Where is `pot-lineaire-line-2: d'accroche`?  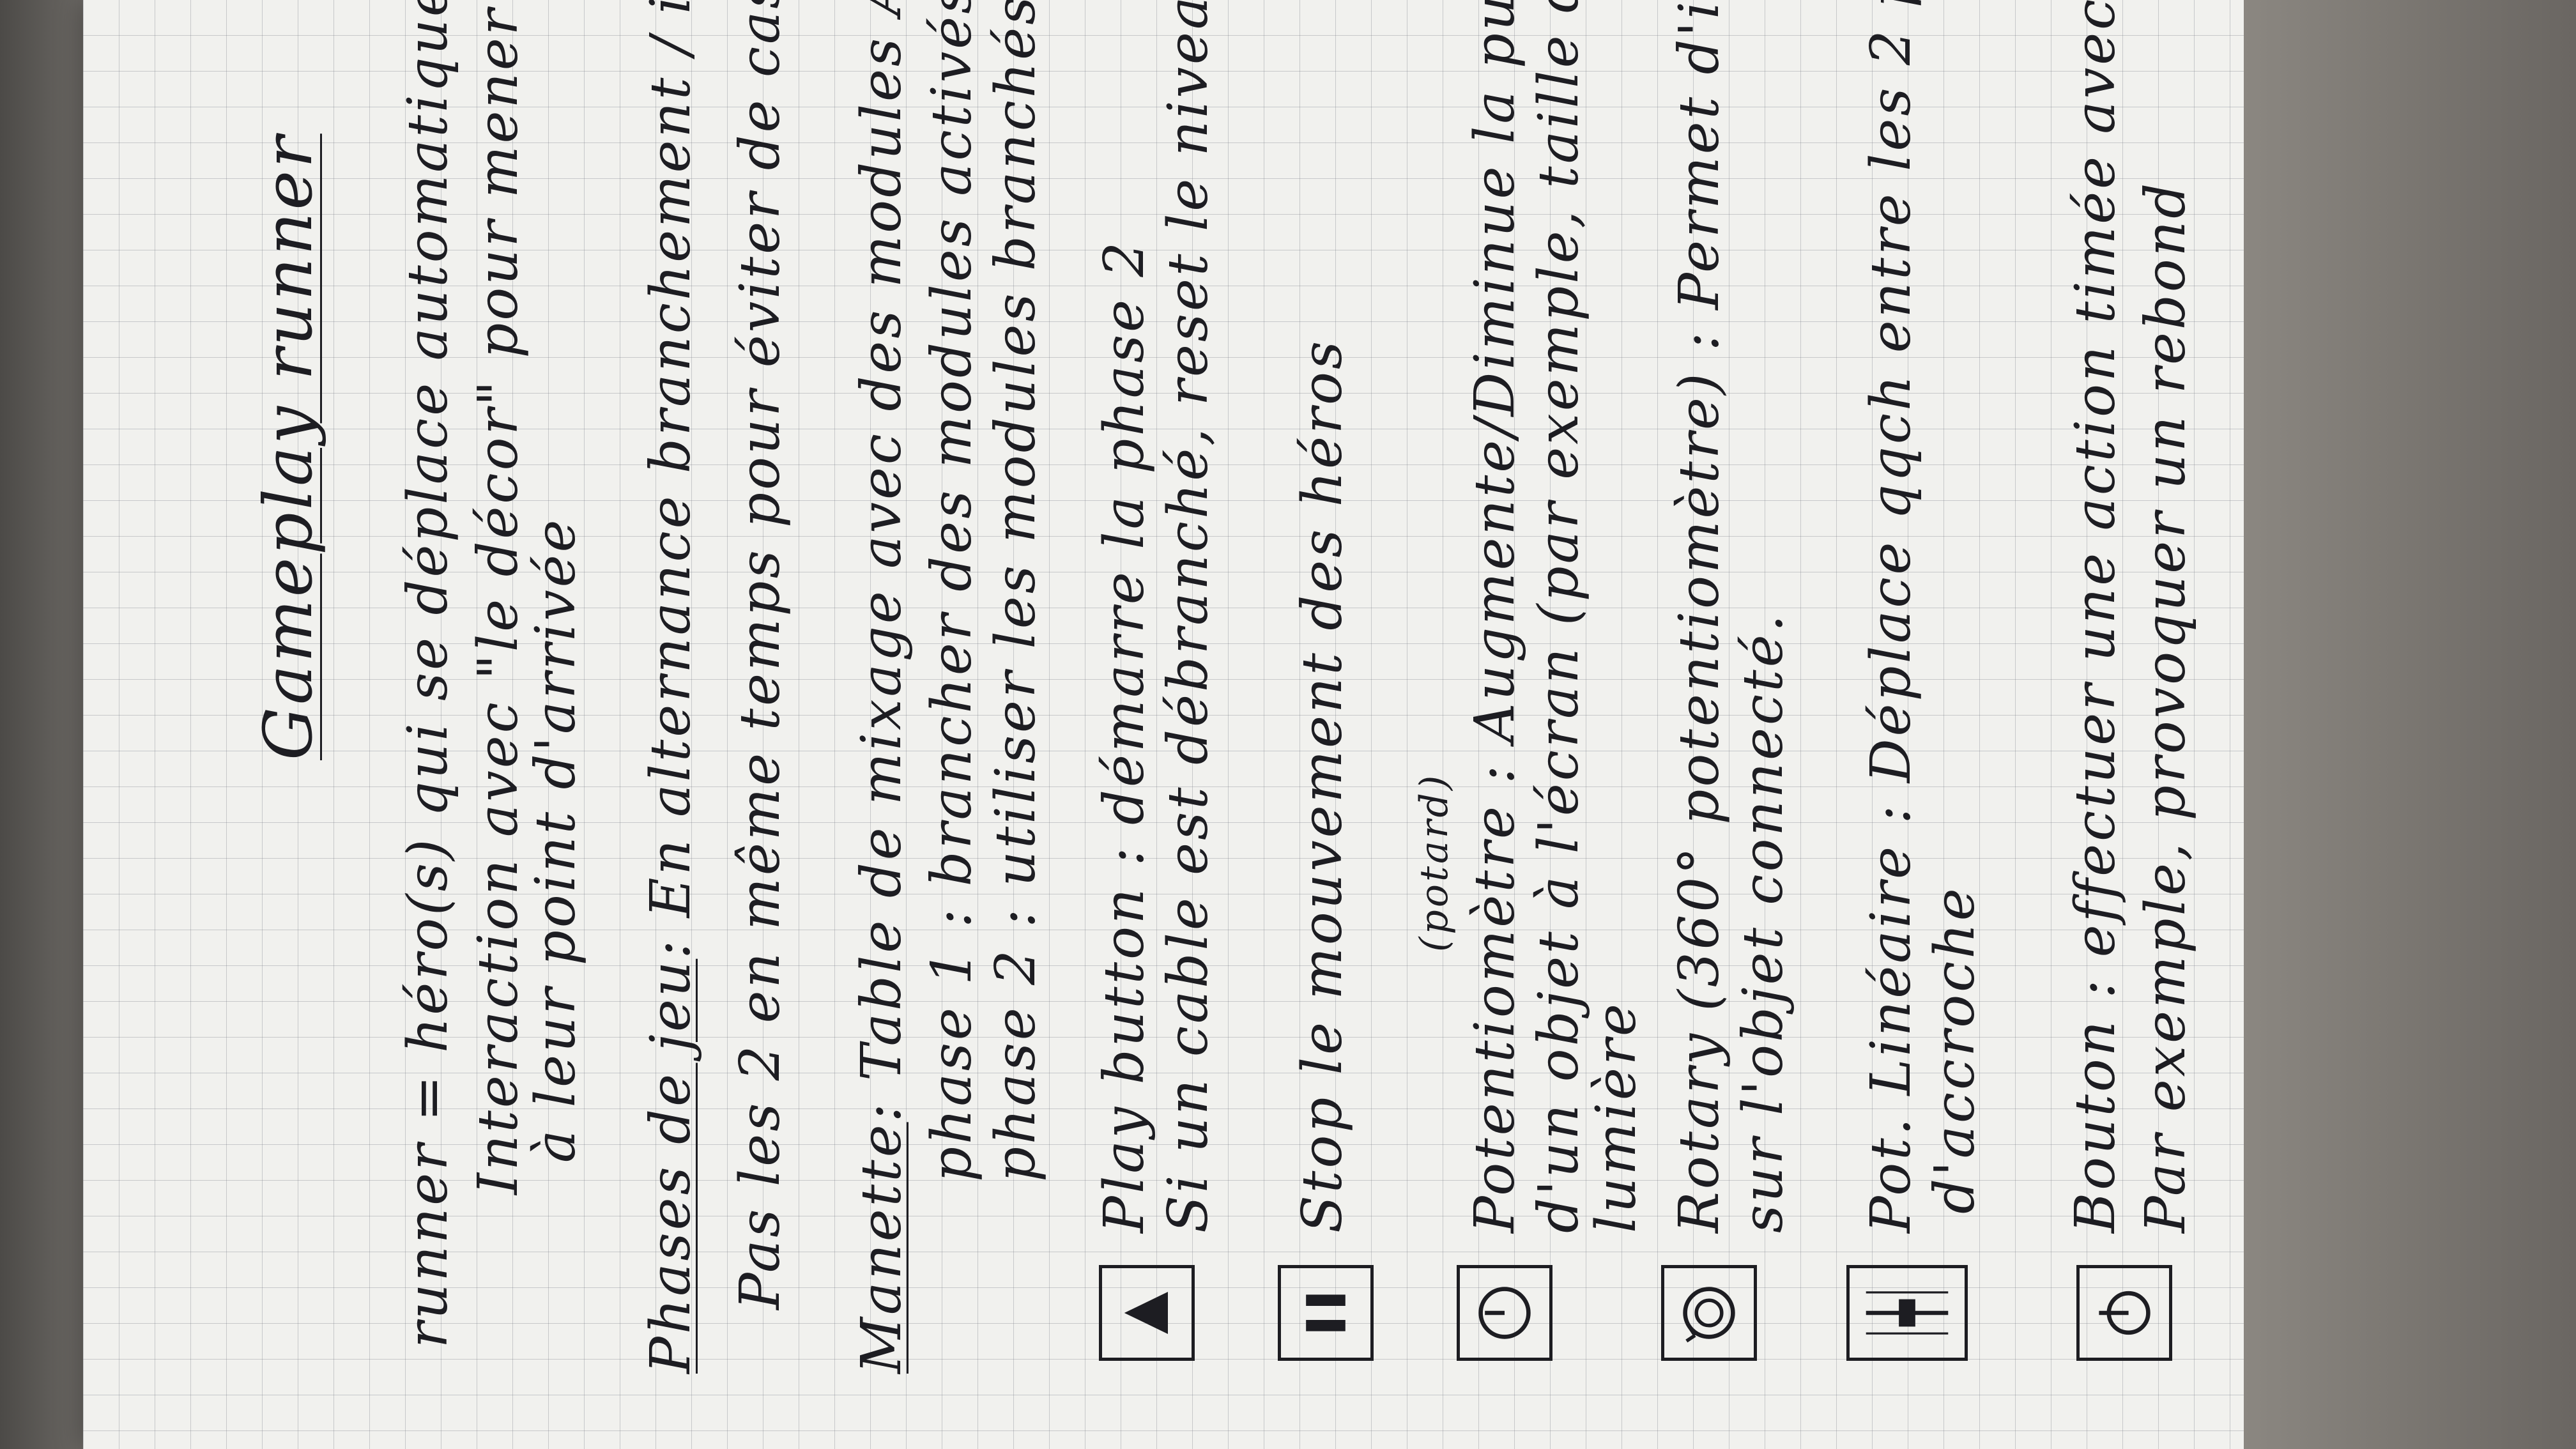 pot-lineaire-line-2: d'accroche is located at coordinates (1955, 1049).